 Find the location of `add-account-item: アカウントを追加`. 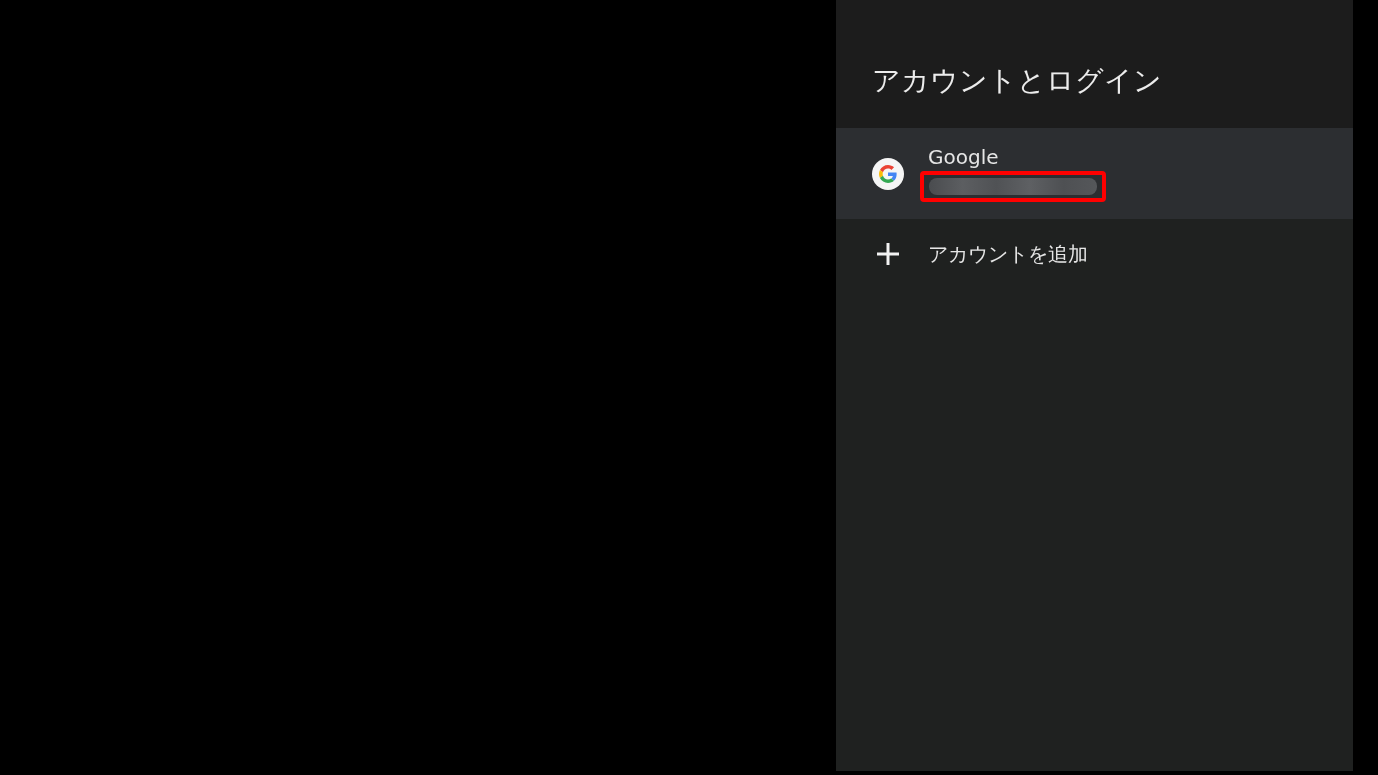

add-account-item: アカウントを追加 is located at coordinates (1094, 254).